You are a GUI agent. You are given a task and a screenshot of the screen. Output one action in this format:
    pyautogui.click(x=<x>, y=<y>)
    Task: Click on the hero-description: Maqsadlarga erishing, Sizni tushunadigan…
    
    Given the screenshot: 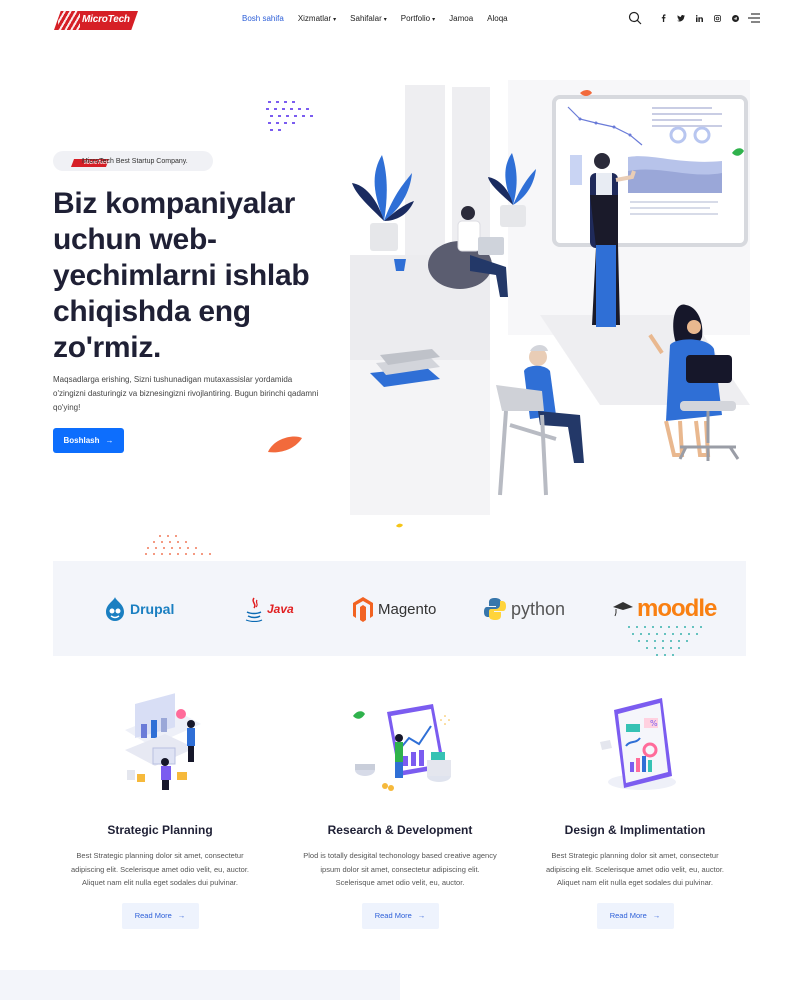 What is the action you would take?
    pyautogui.click(x=186, y=393)
    